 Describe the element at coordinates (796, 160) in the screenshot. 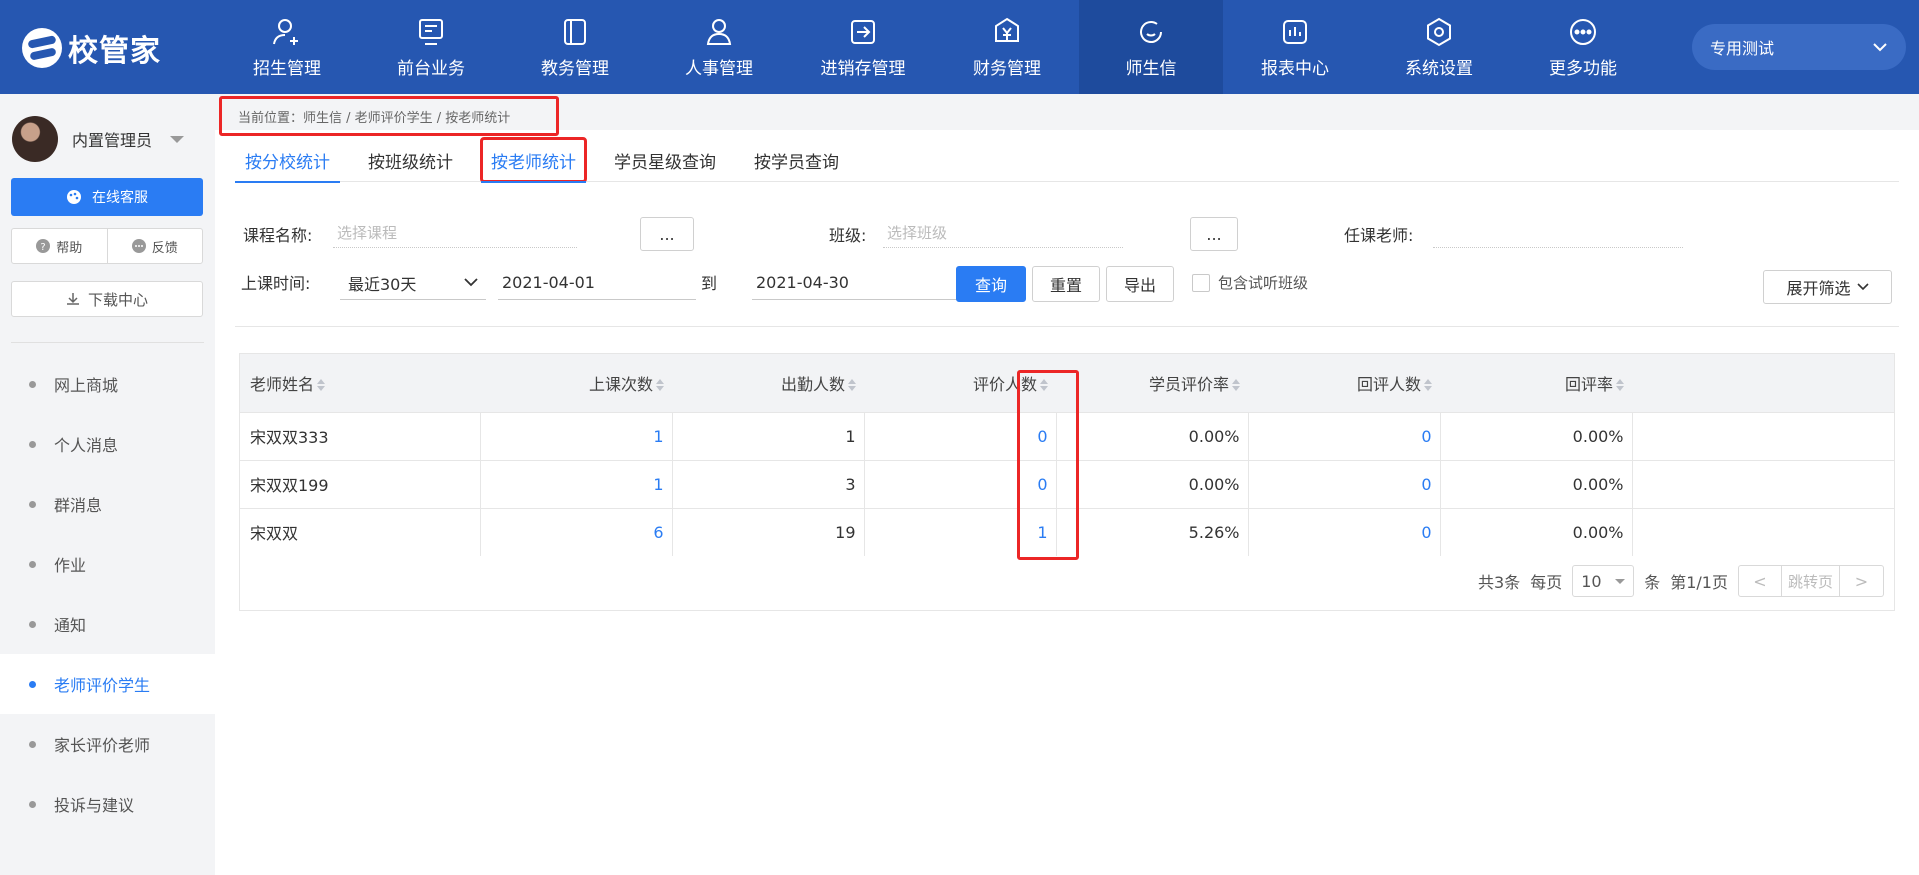

I see `tab-by-student: 按学员查询` at that location.